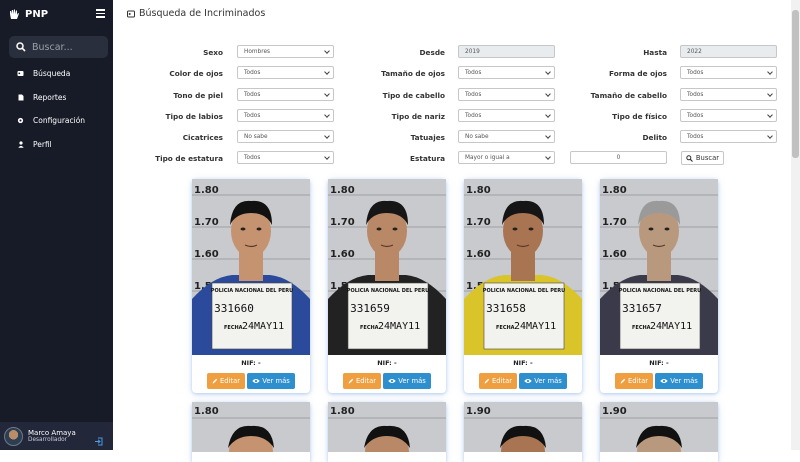 This screenshot has height=462, width=800. What do you see at coordinates (131, 13) in the screenshot?
I see `id-card-icon` at bounding box center [131, 13].